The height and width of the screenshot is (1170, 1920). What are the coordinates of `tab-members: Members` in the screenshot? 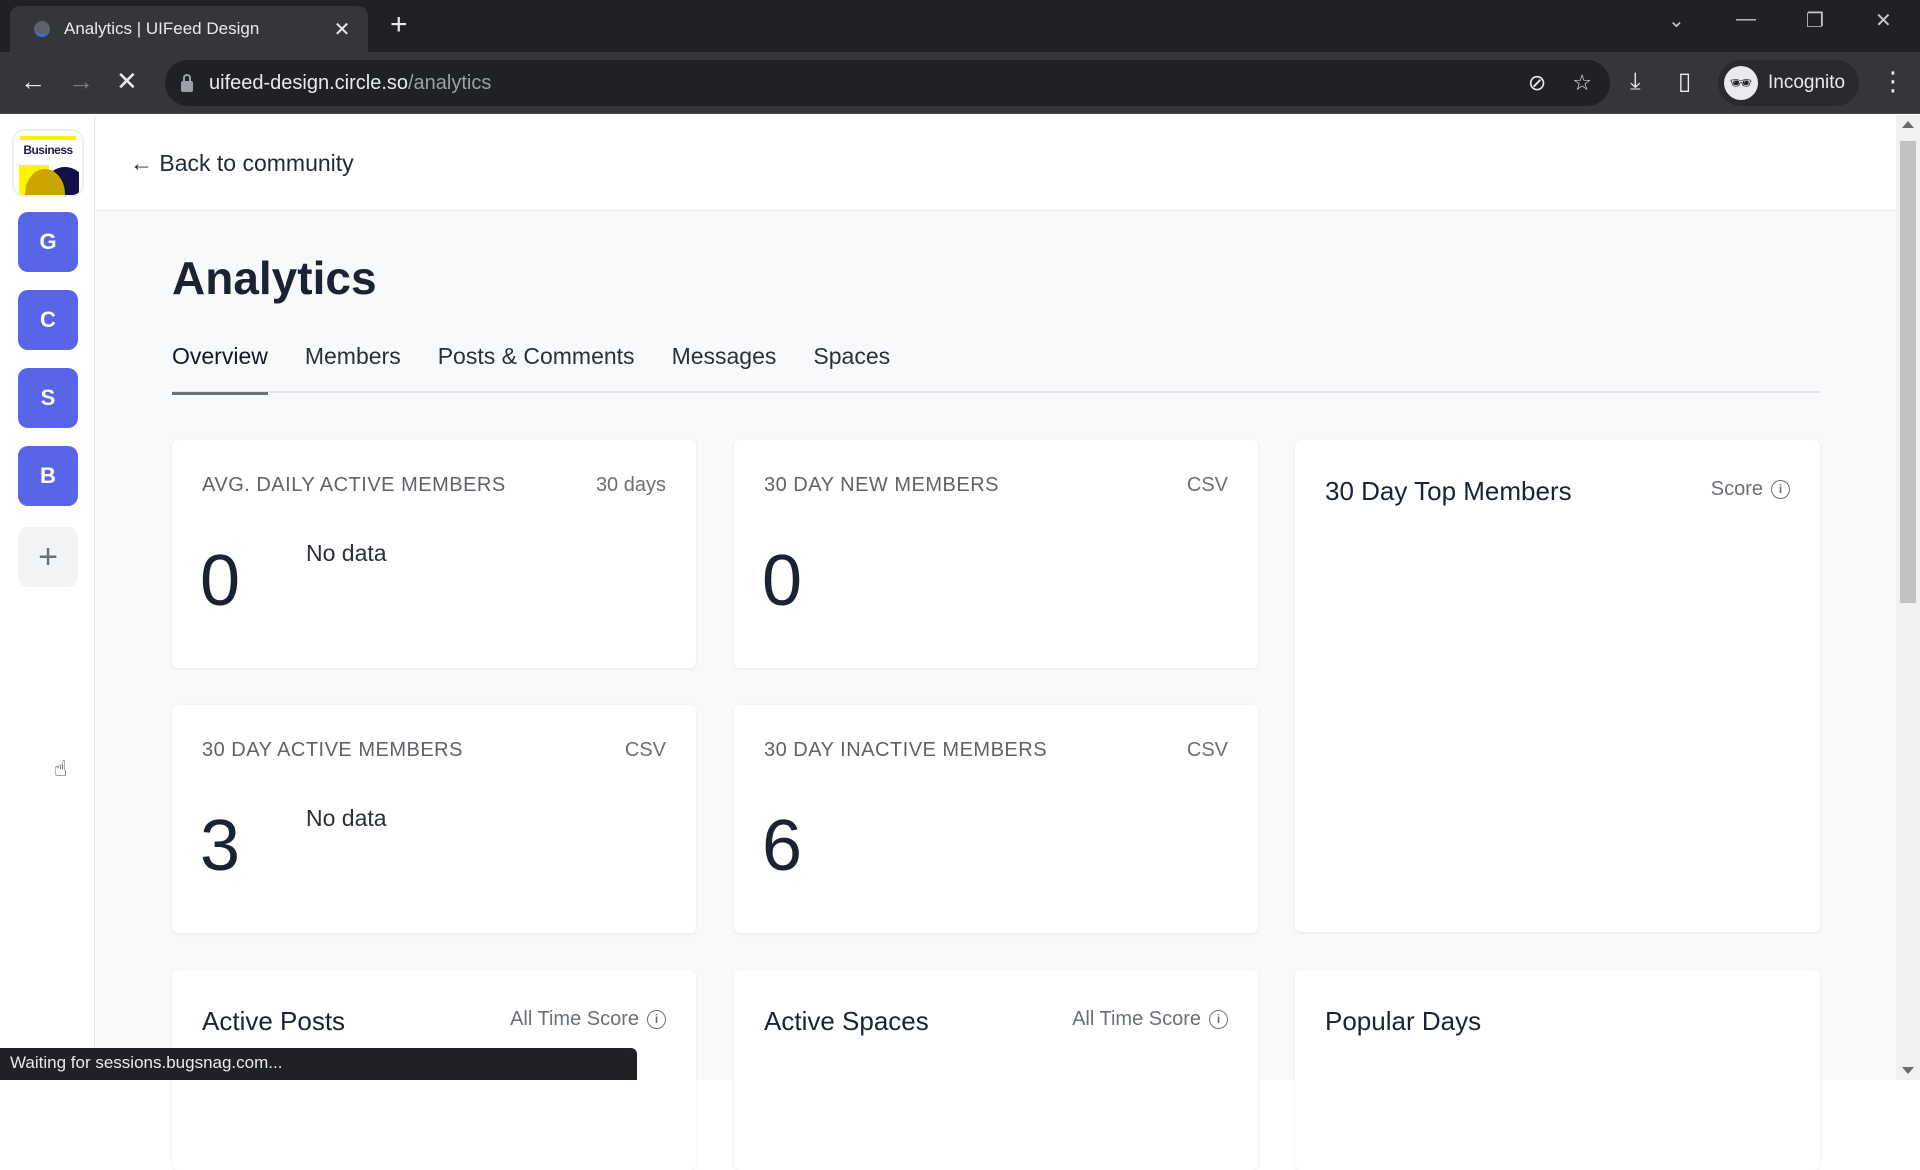 It's located at (353, 366).